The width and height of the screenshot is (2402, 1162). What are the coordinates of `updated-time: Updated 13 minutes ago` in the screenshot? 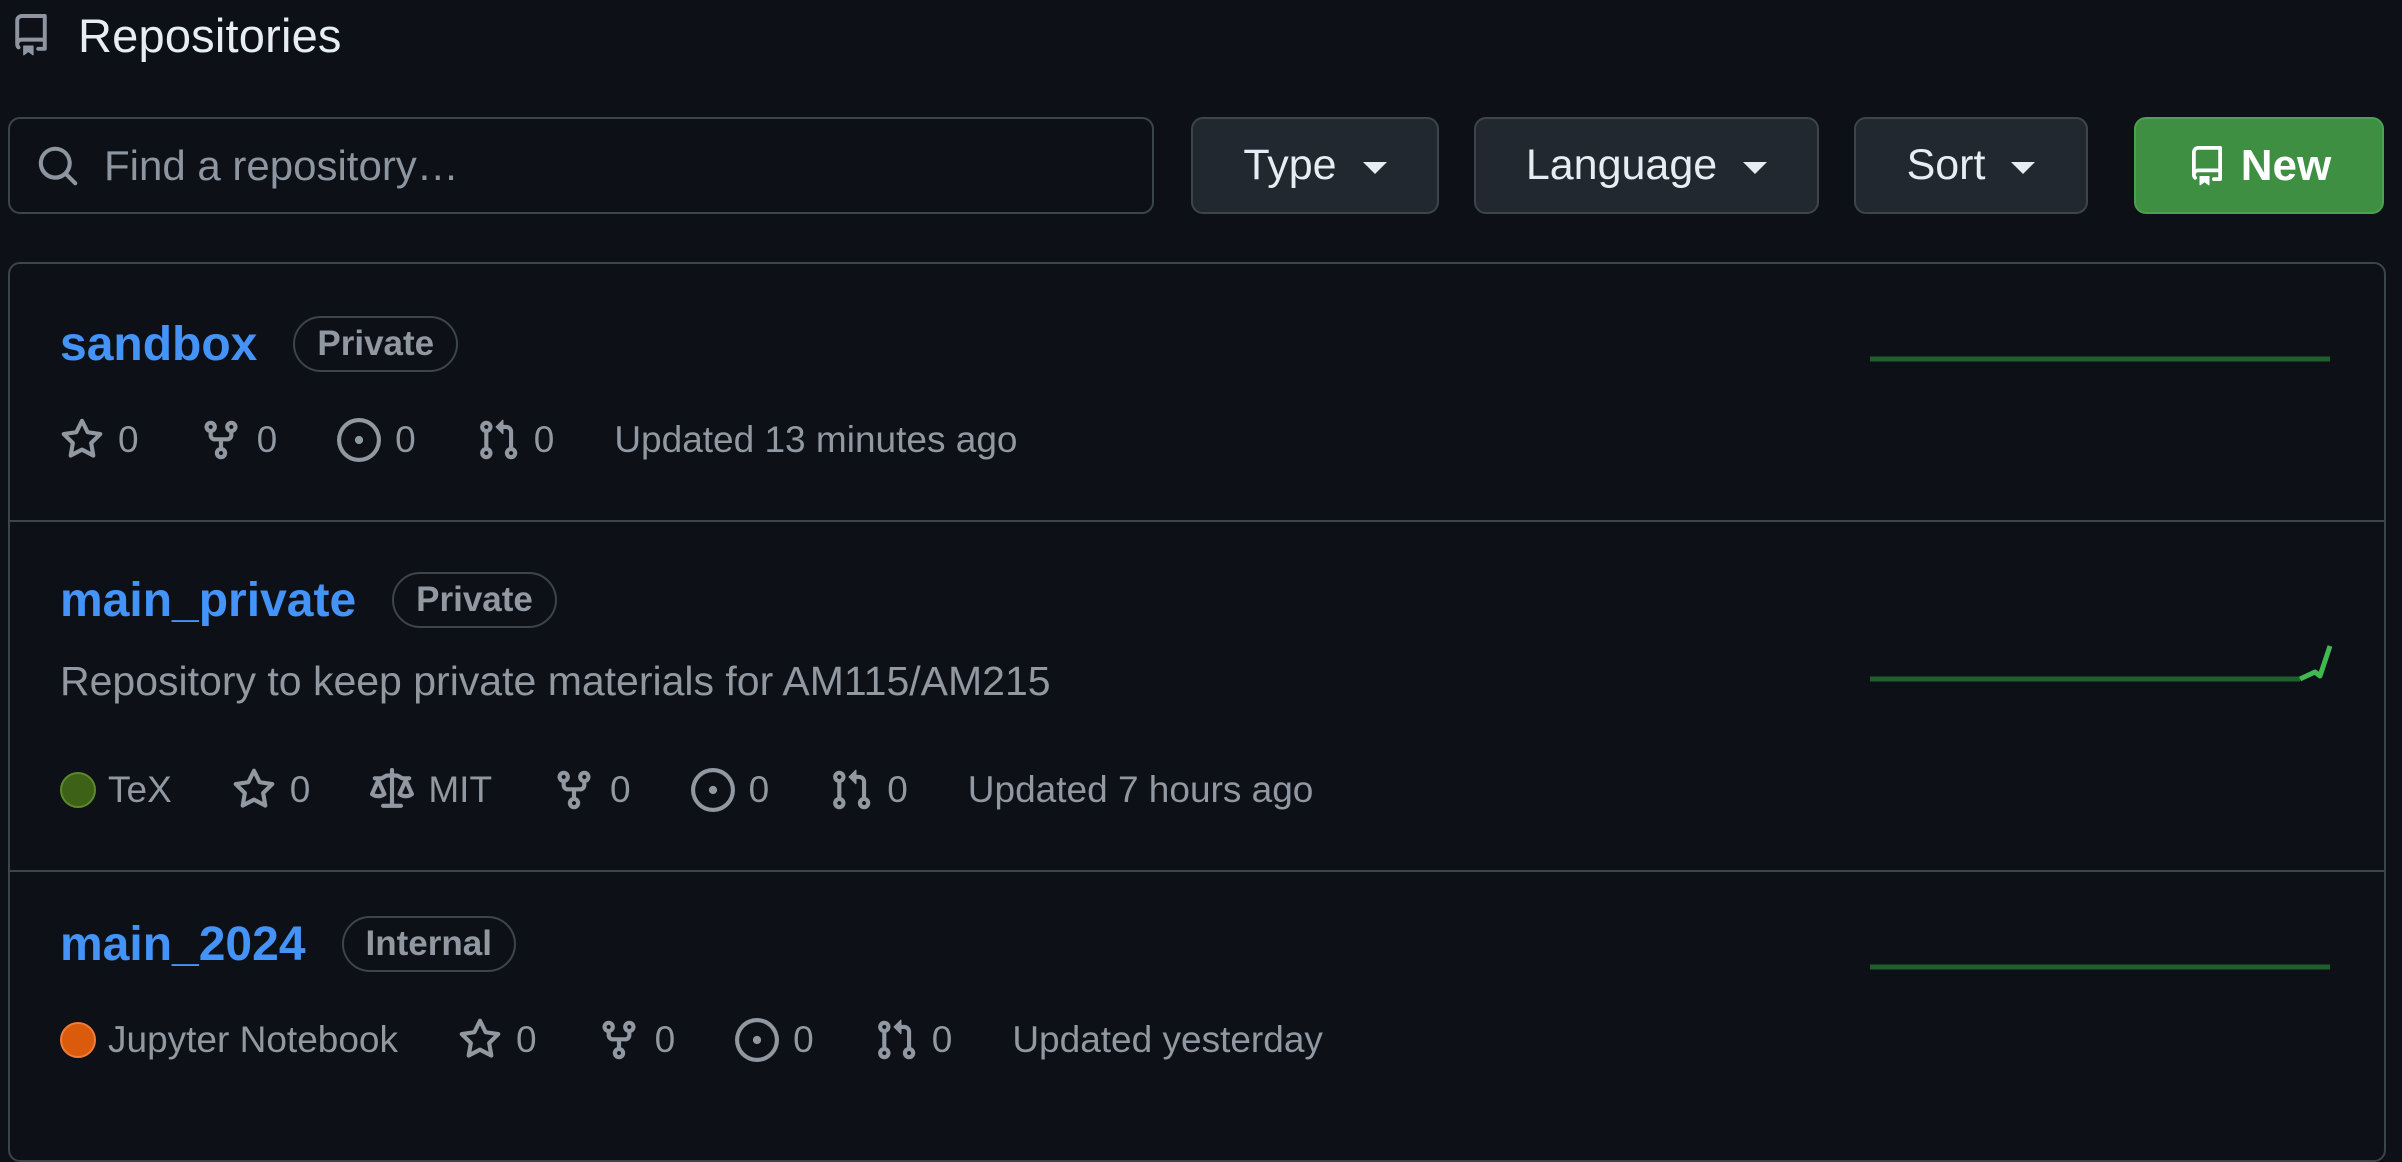 It's located at (816, 439).